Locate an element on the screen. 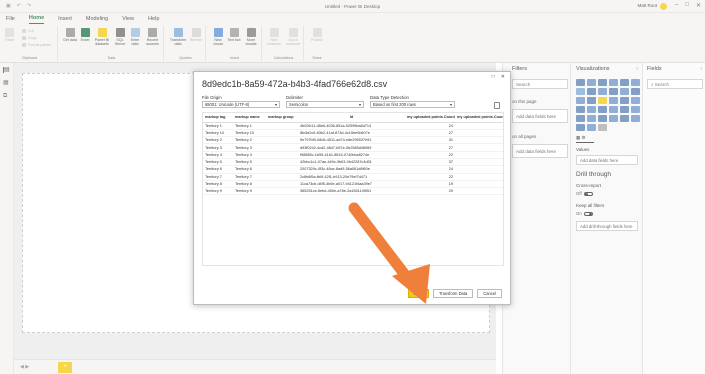 The image size is (705, 374). dialog-close-icon: ✕ is located at coordinates (503, 77).